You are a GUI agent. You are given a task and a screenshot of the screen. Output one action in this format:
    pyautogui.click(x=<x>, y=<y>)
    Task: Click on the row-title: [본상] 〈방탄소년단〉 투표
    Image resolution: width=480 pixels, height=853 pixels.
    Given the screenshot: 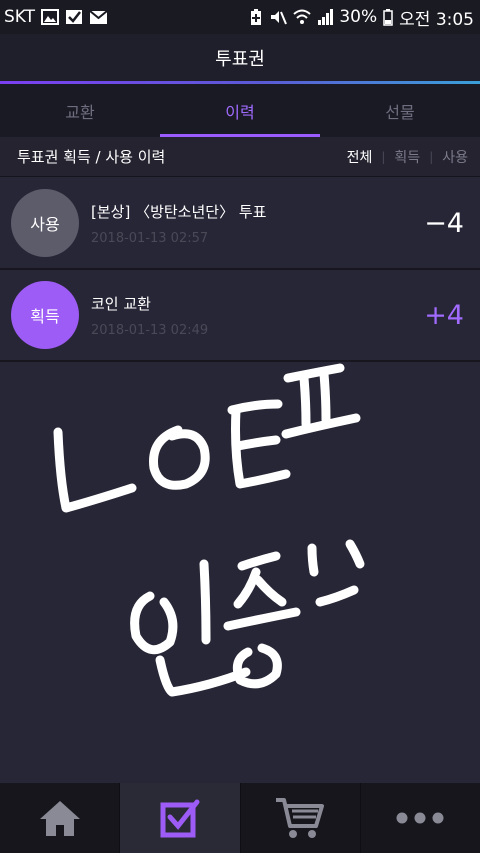 What is the action you would take?
    pyautogui.click(x=179, y=211)
    